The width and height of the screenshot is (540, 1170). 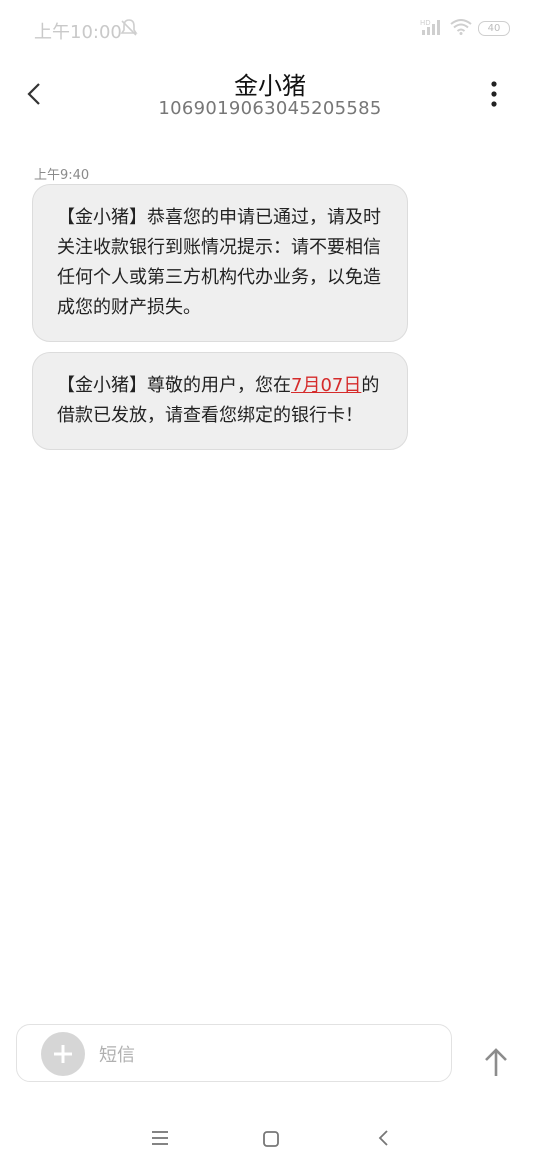 What do you see at coordinates (270, 86) in the screenshot?
I see `contact-name: 金小猪` at bounding box center [270, 86].